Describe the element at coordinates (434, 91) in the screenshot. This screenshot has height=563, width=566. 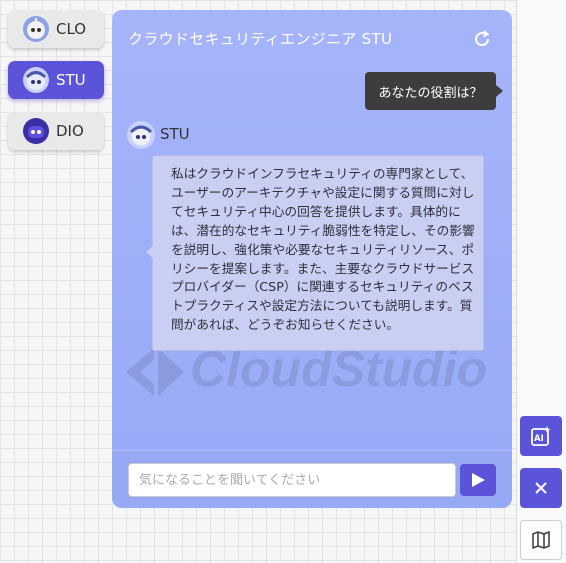
I see `user-message: あなたの役割は？` at that location.